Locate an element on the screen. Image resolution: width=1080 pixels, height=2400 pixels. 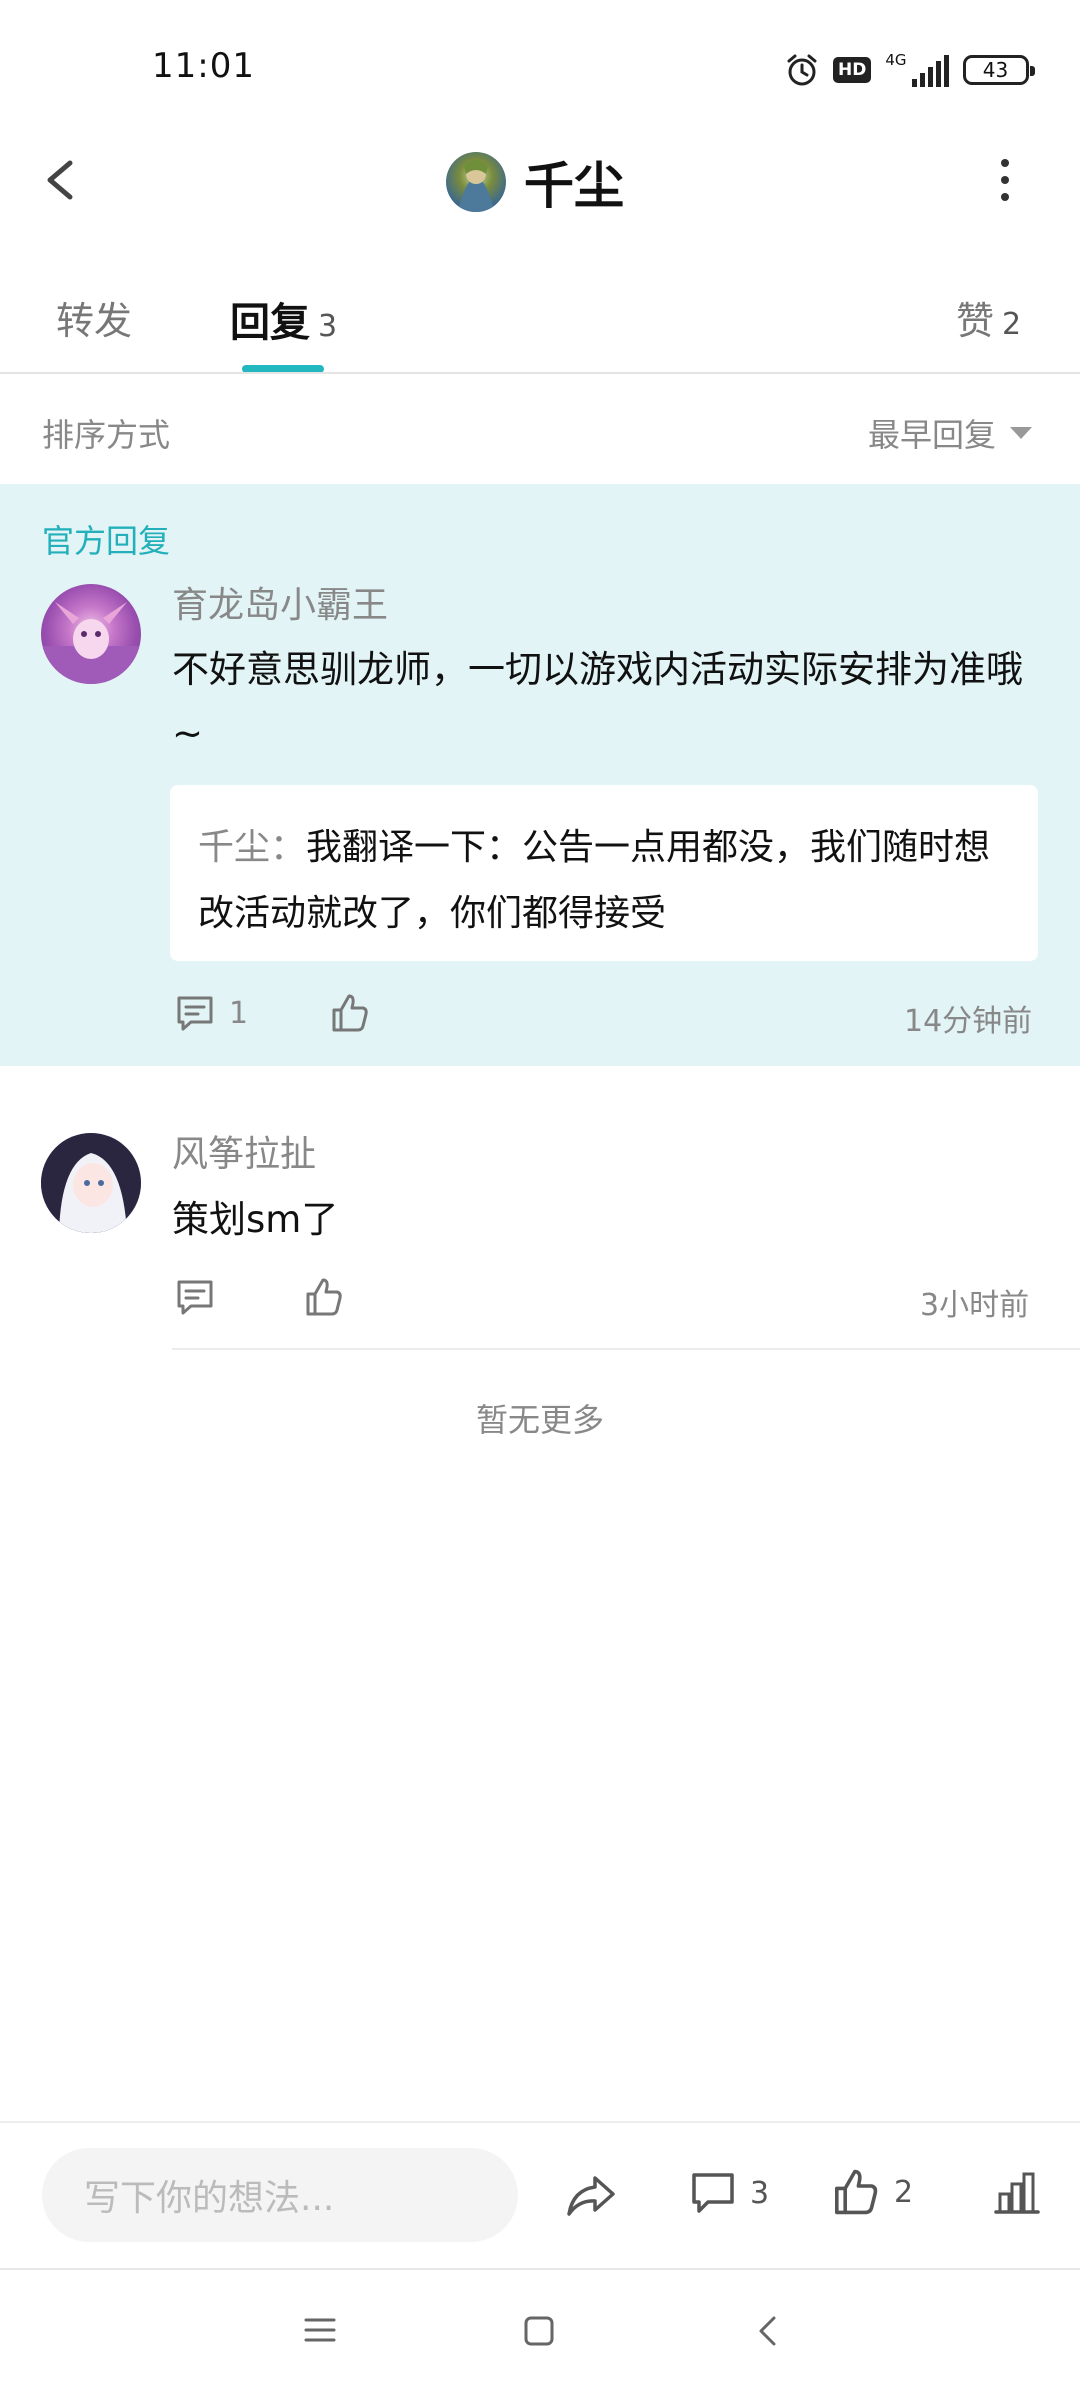
bar-chart-icon is located at coordinates (1017, 2193).